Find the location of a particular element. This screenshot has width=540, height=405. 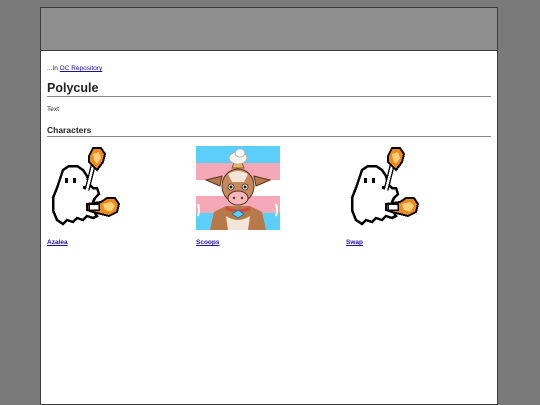

breadcrumb-link: OC Repository is located at coordinates (81, 68).